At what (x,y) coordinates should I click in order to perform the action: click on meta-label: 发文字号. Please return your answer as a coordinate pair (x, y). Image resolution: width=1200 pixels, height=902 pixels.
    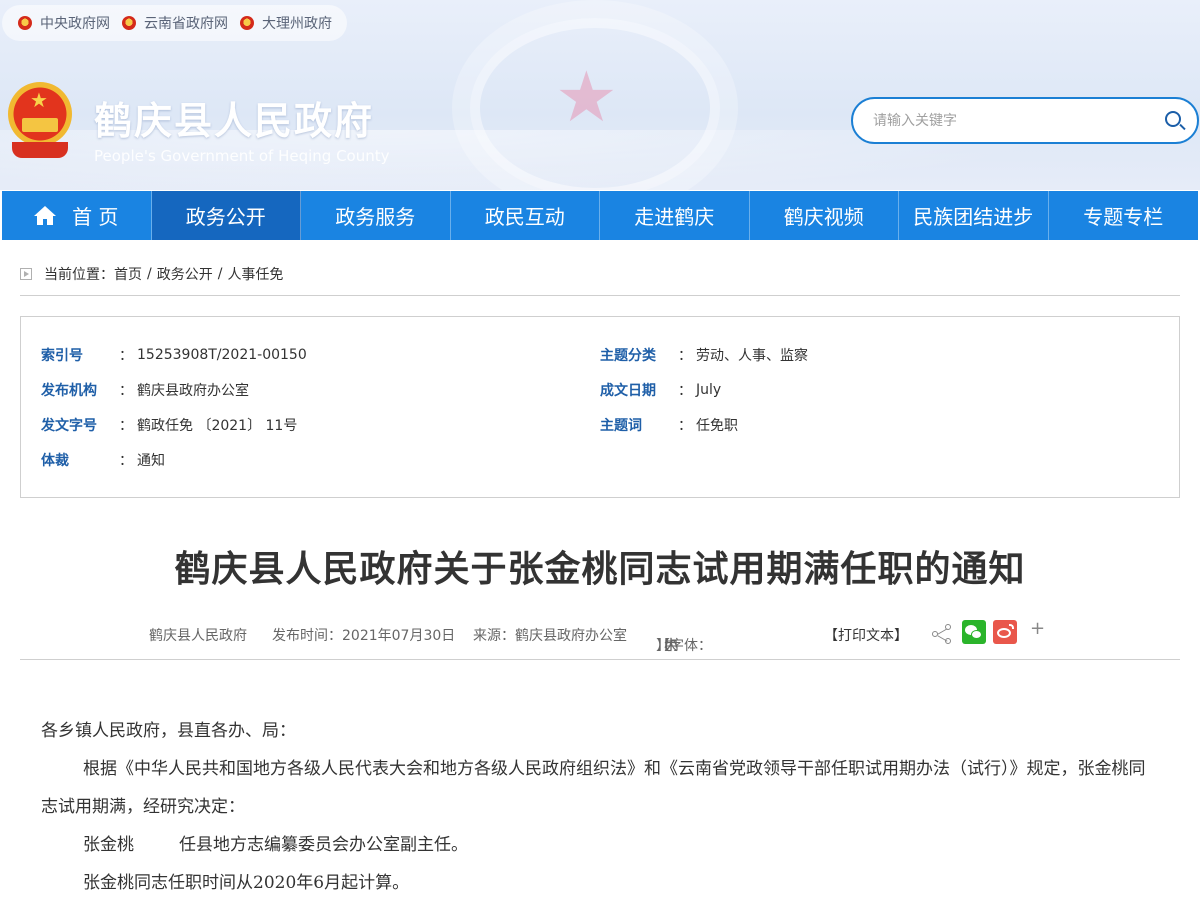
    Looking at the image, I should click on (69, 426).